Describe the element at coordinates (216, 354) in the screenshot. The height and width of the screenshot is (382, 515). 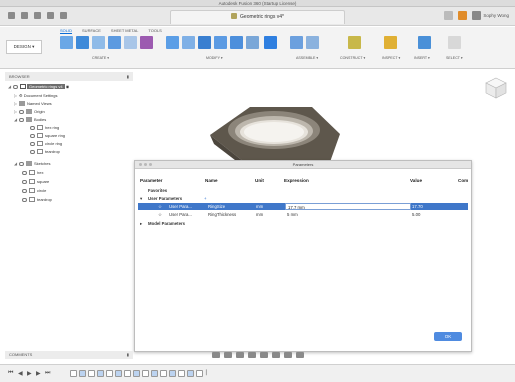
I see `orbit-icon` at that location.